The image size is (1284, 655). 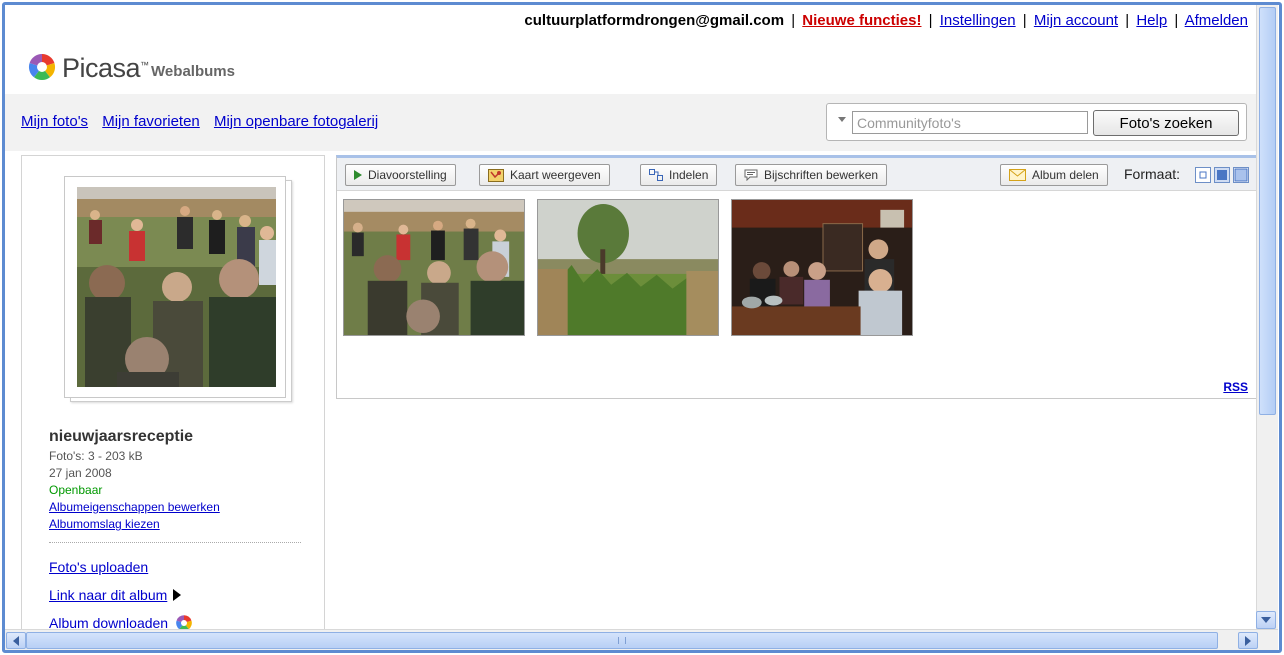 I want to click on format-small-icon, so click(x=1203, y=175).